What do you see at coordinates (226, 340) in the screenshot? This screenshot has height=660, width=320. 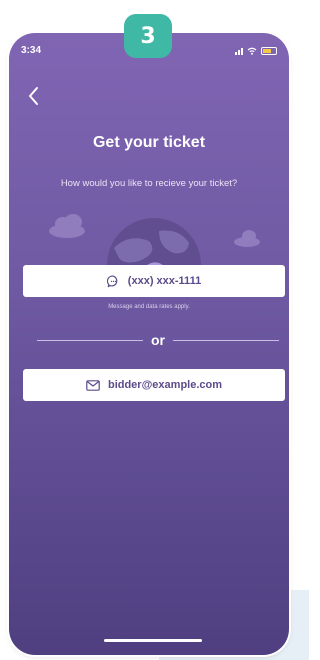 I see `divider-line-right` at bounding box center [226, 340].